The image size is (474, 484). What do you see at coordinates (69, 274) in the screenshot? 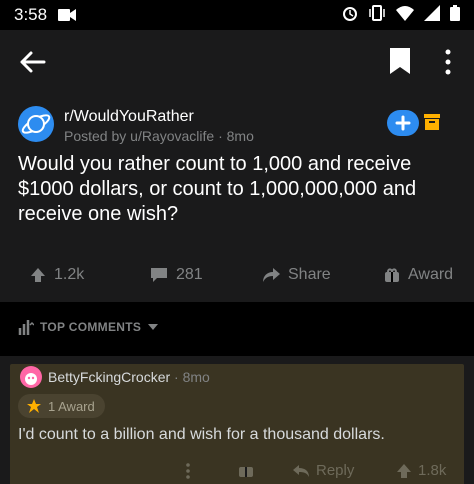
I see `upvote-count: 1.2k` at bounding box center [69, 274].